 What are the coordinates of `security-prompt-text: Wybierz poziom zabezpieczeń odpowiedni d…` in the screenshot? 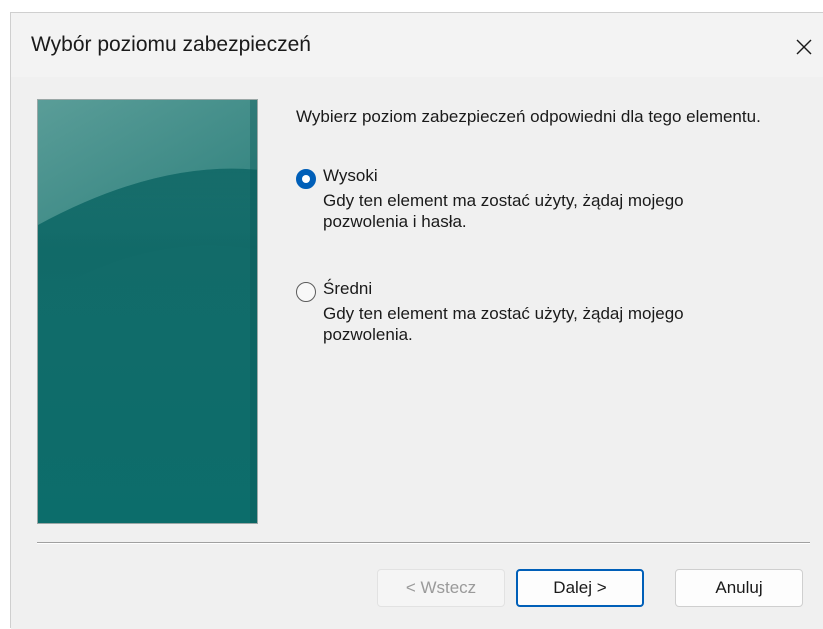 It's located at (528, 116).